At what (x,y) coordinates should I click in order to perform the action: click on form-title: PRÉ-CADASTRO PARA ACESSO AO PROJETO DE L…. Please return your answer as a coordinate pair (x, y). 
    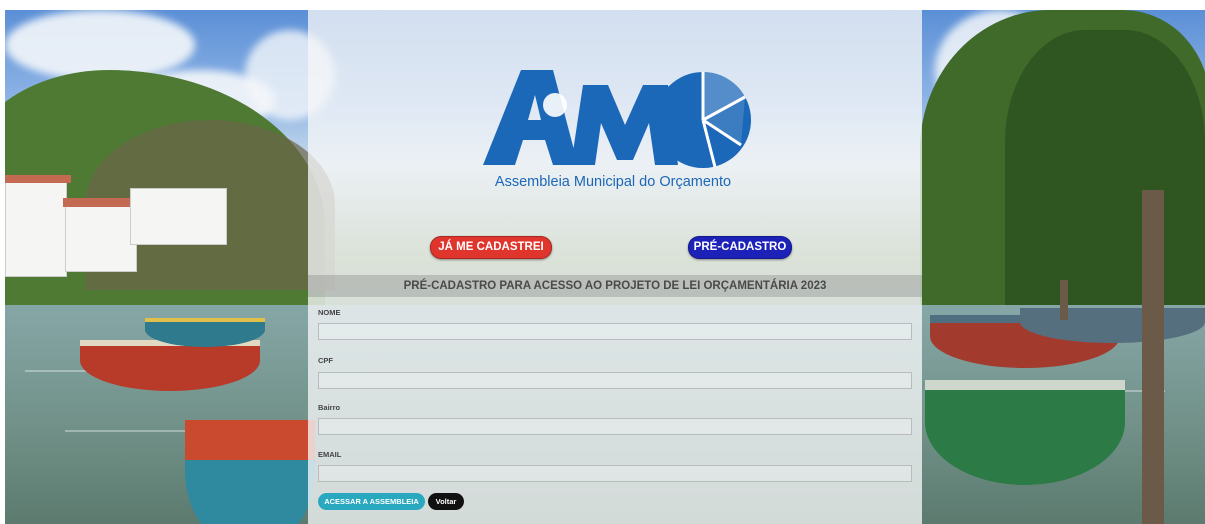
    Looking at the image, I should click on (615, 286).